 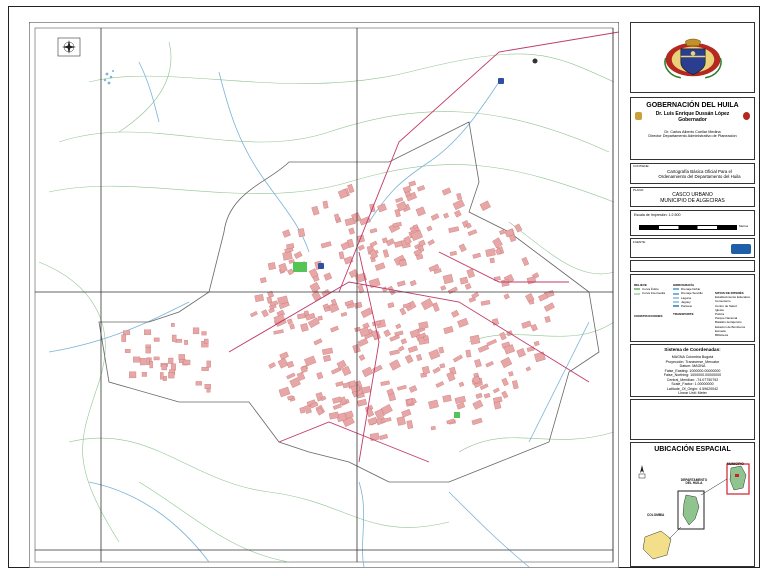 What do you see at coordinates (688, 306) in the screenshot?
I see `legend-hidro-item: Pantano` at bounding box center [688, 306].